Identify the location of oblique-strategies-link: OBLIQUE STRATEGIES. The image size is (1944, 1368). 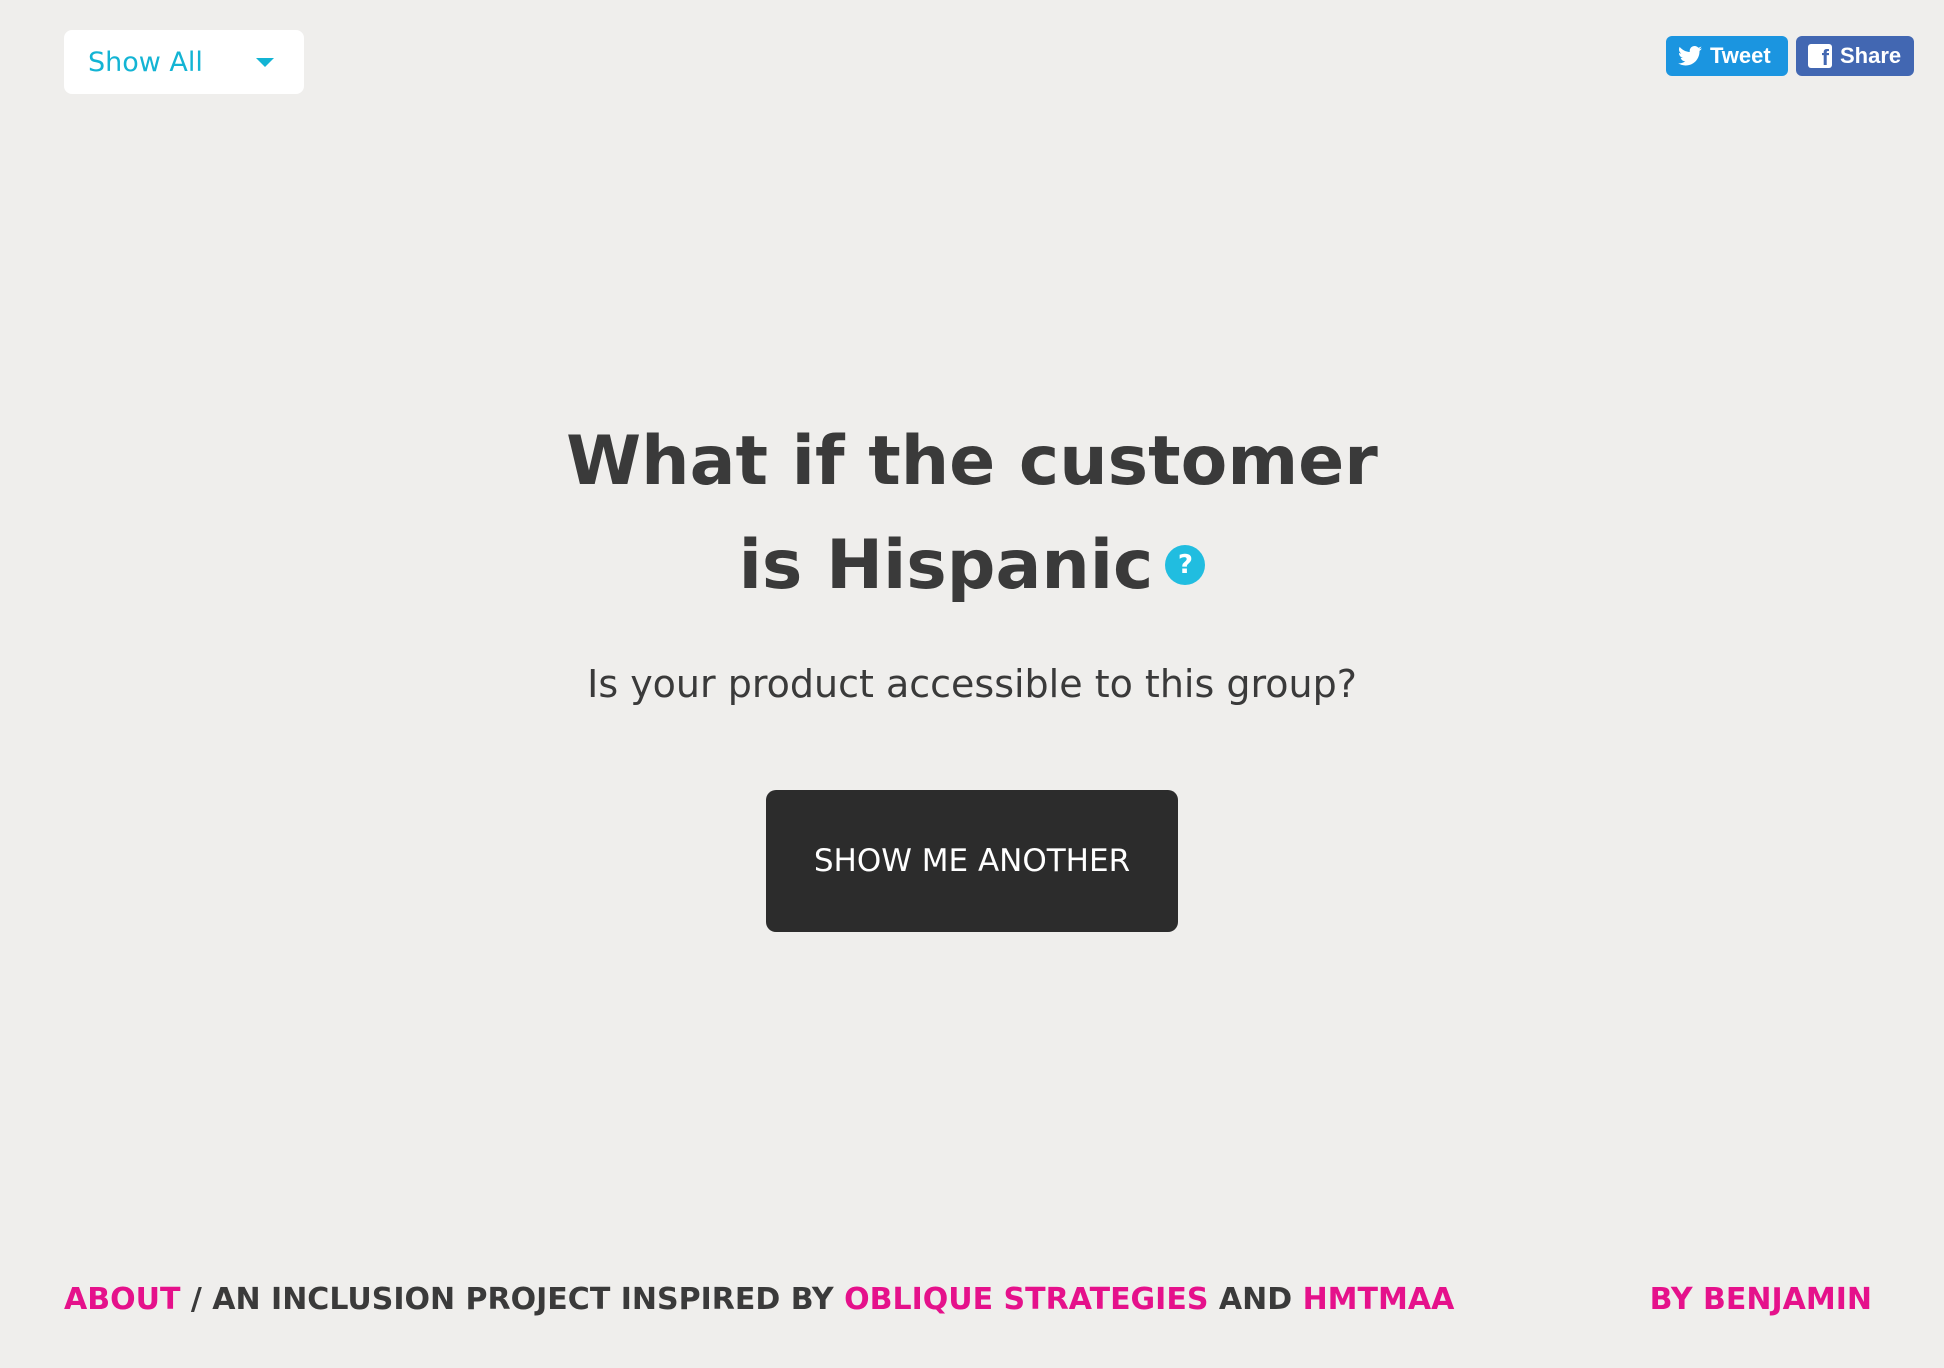
(1026, 1299).